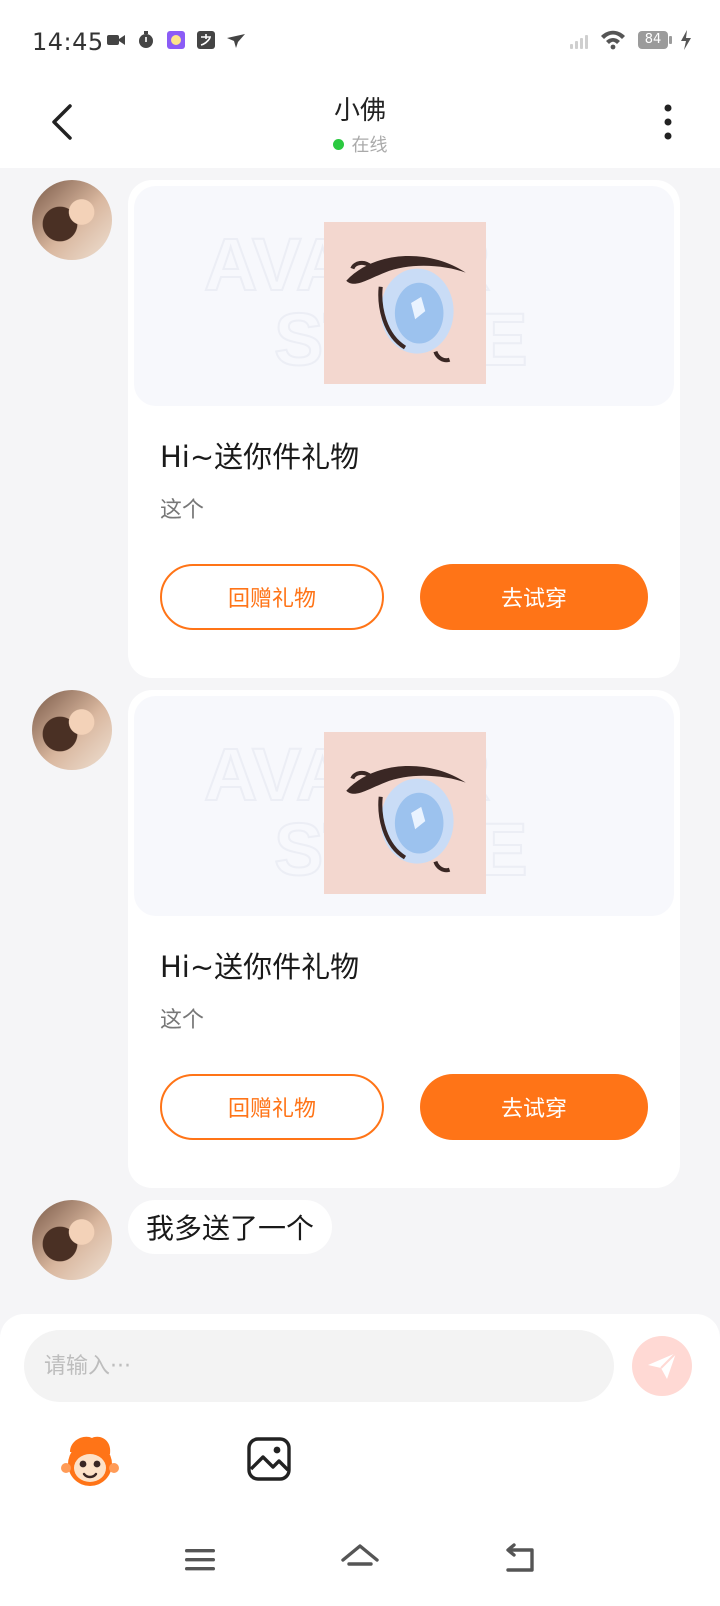 The height and width of the screenshot is (1606, 720). What do you see at coordinates (338, 144) in the screenshot?
I see `online-dot-icon` at bounding box center [338, 144].